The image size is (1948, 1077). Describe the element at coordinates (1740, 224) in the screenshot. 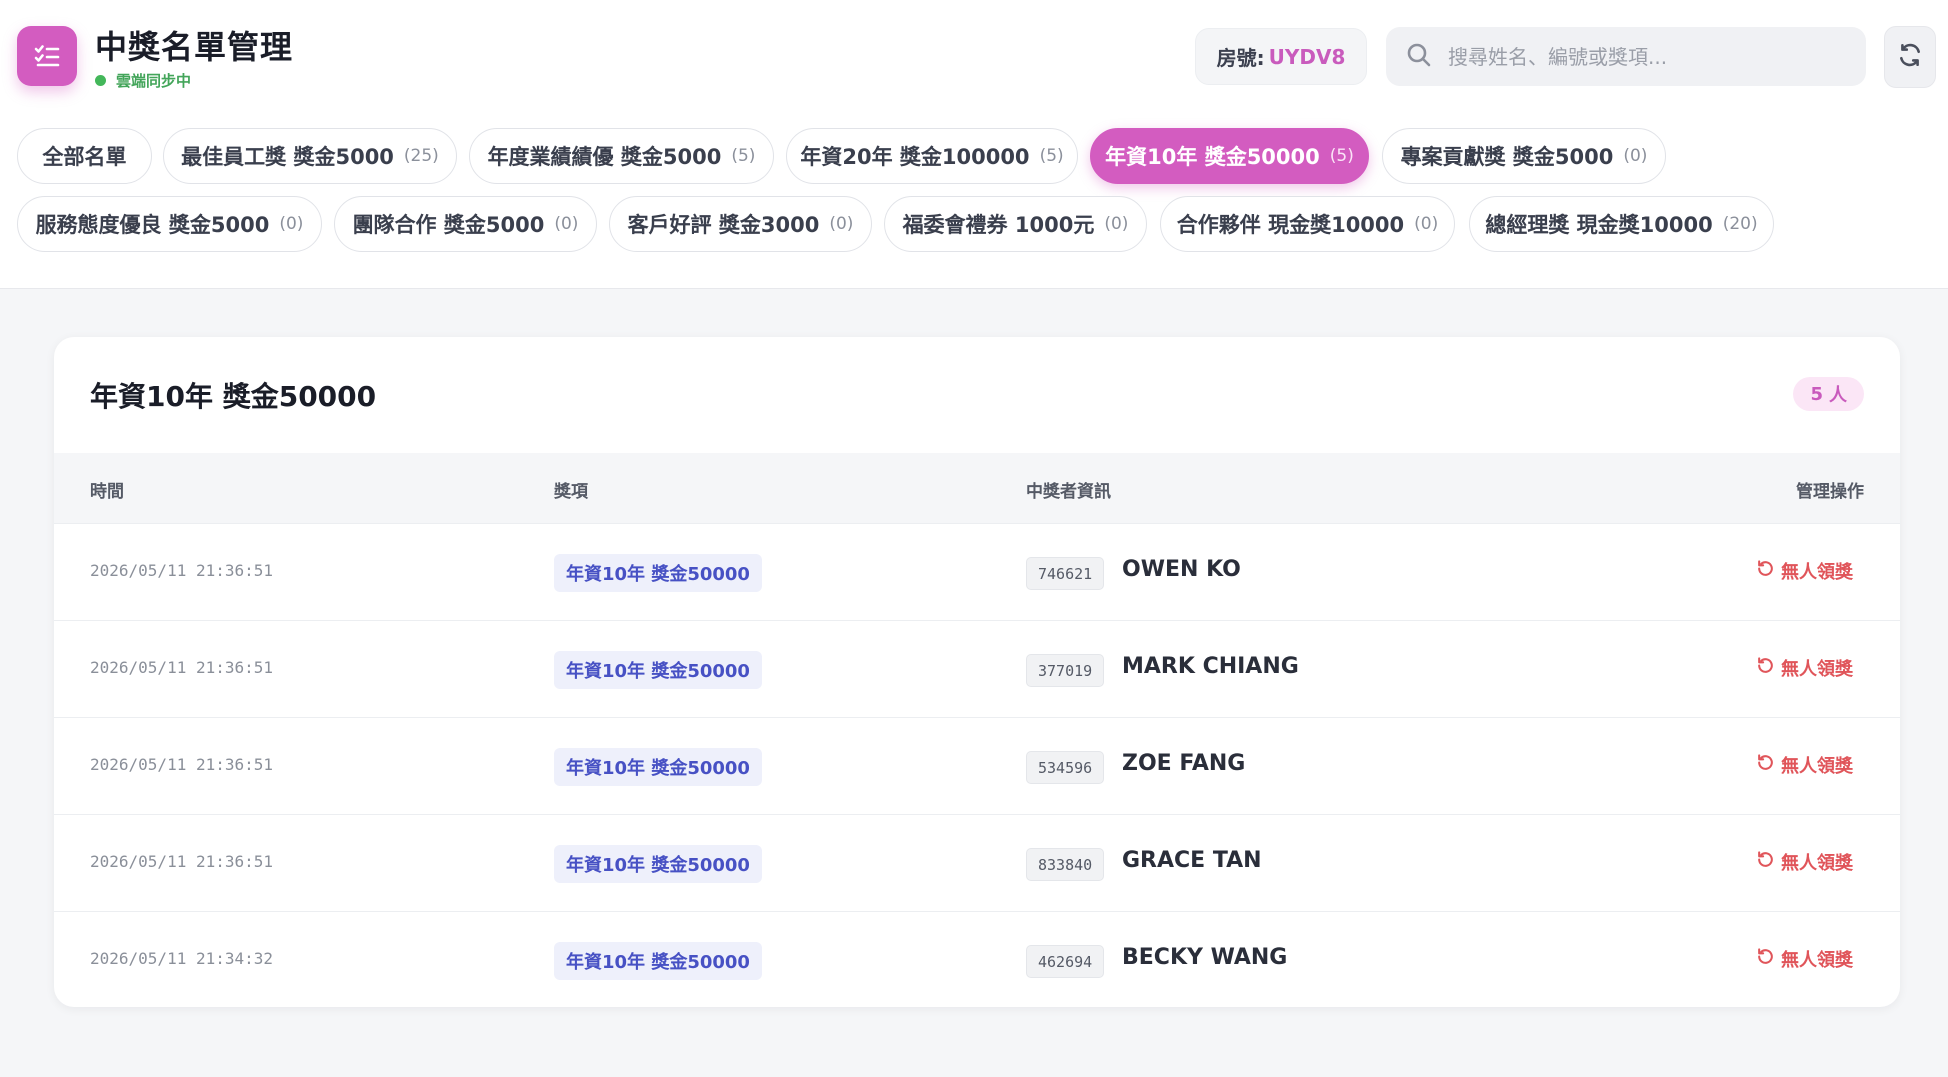

I see `tab-count: (20)` at that location.